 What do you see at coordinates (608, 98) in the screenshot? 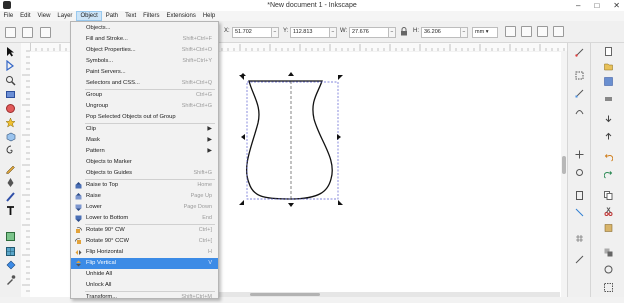
I see `print-icon` at bounding box center [608, 98].